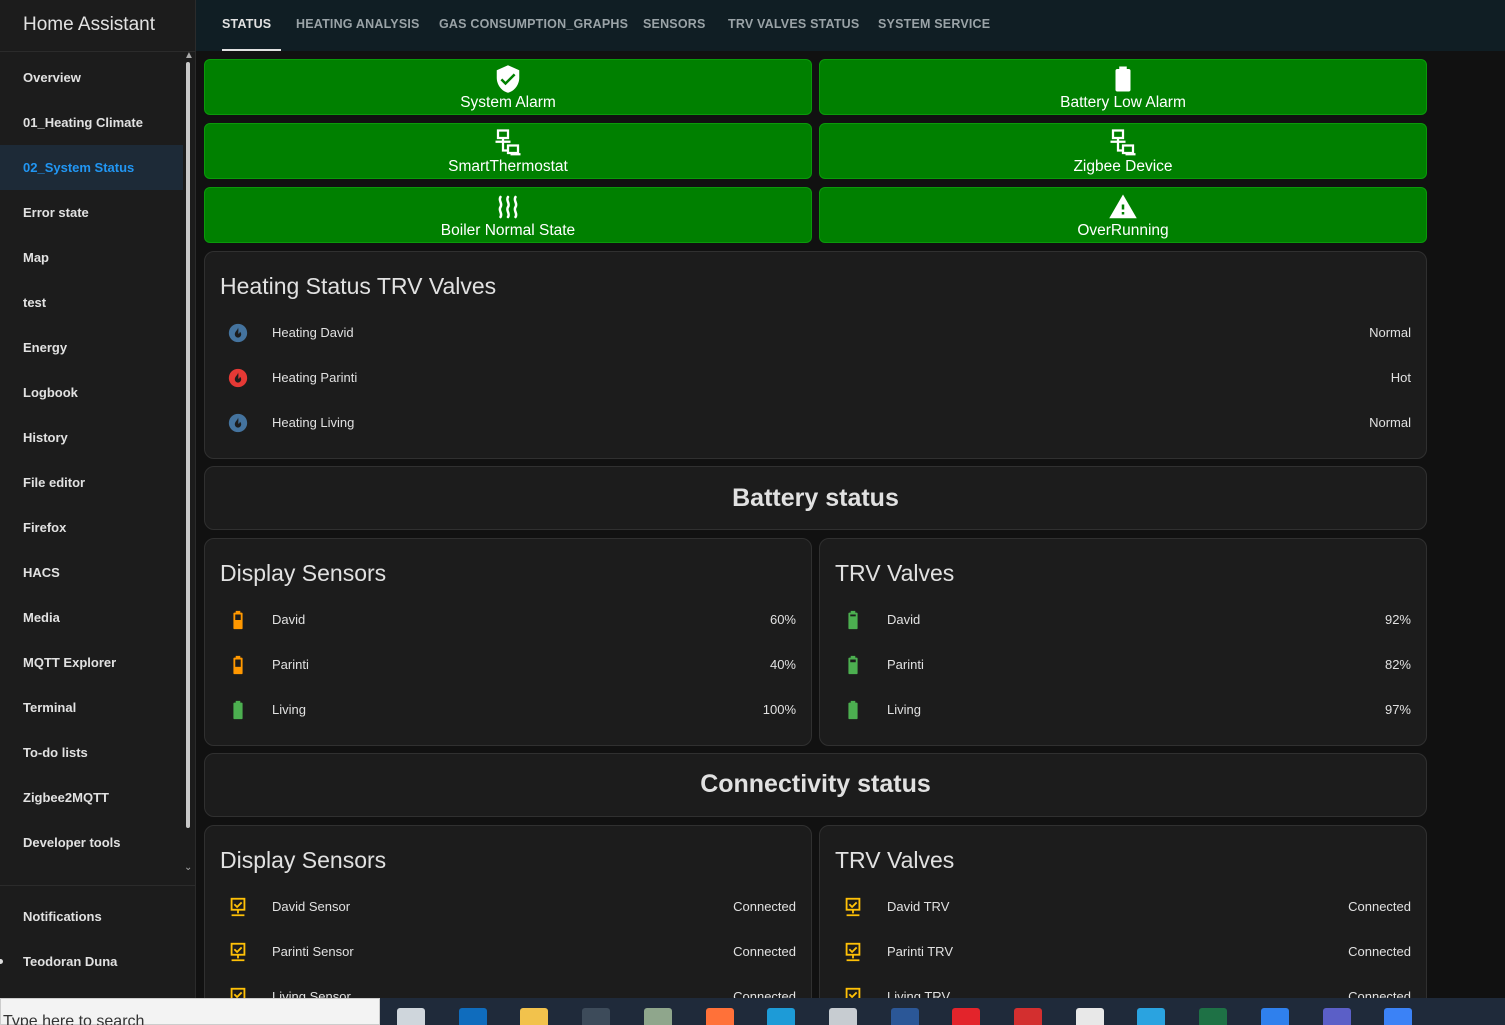 This screenshot has height=1025, width=1505. I want to click on task-view-icon, so click(411, 1016).